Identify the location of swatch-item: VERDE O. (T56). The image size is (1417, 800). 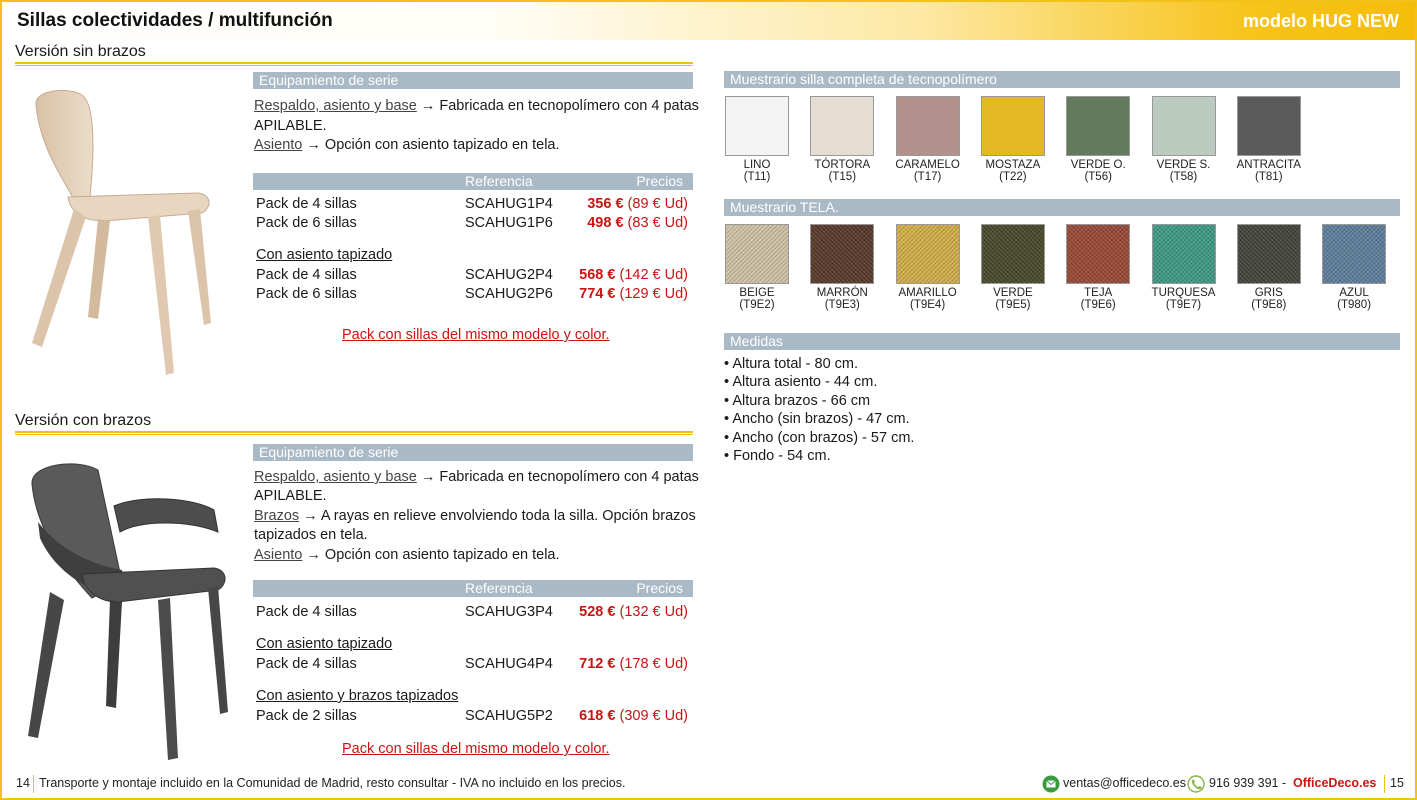
(1098, 139).